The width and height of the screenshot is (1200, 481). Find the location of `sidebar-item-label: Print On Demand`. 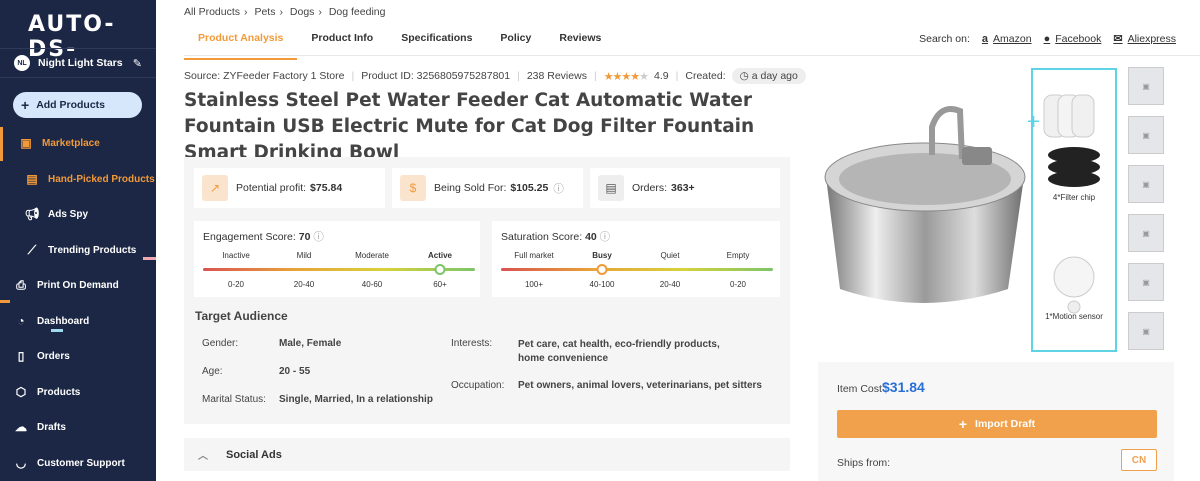

sidebar-item-label: Print On Demand is located at coordinates (78, 285).